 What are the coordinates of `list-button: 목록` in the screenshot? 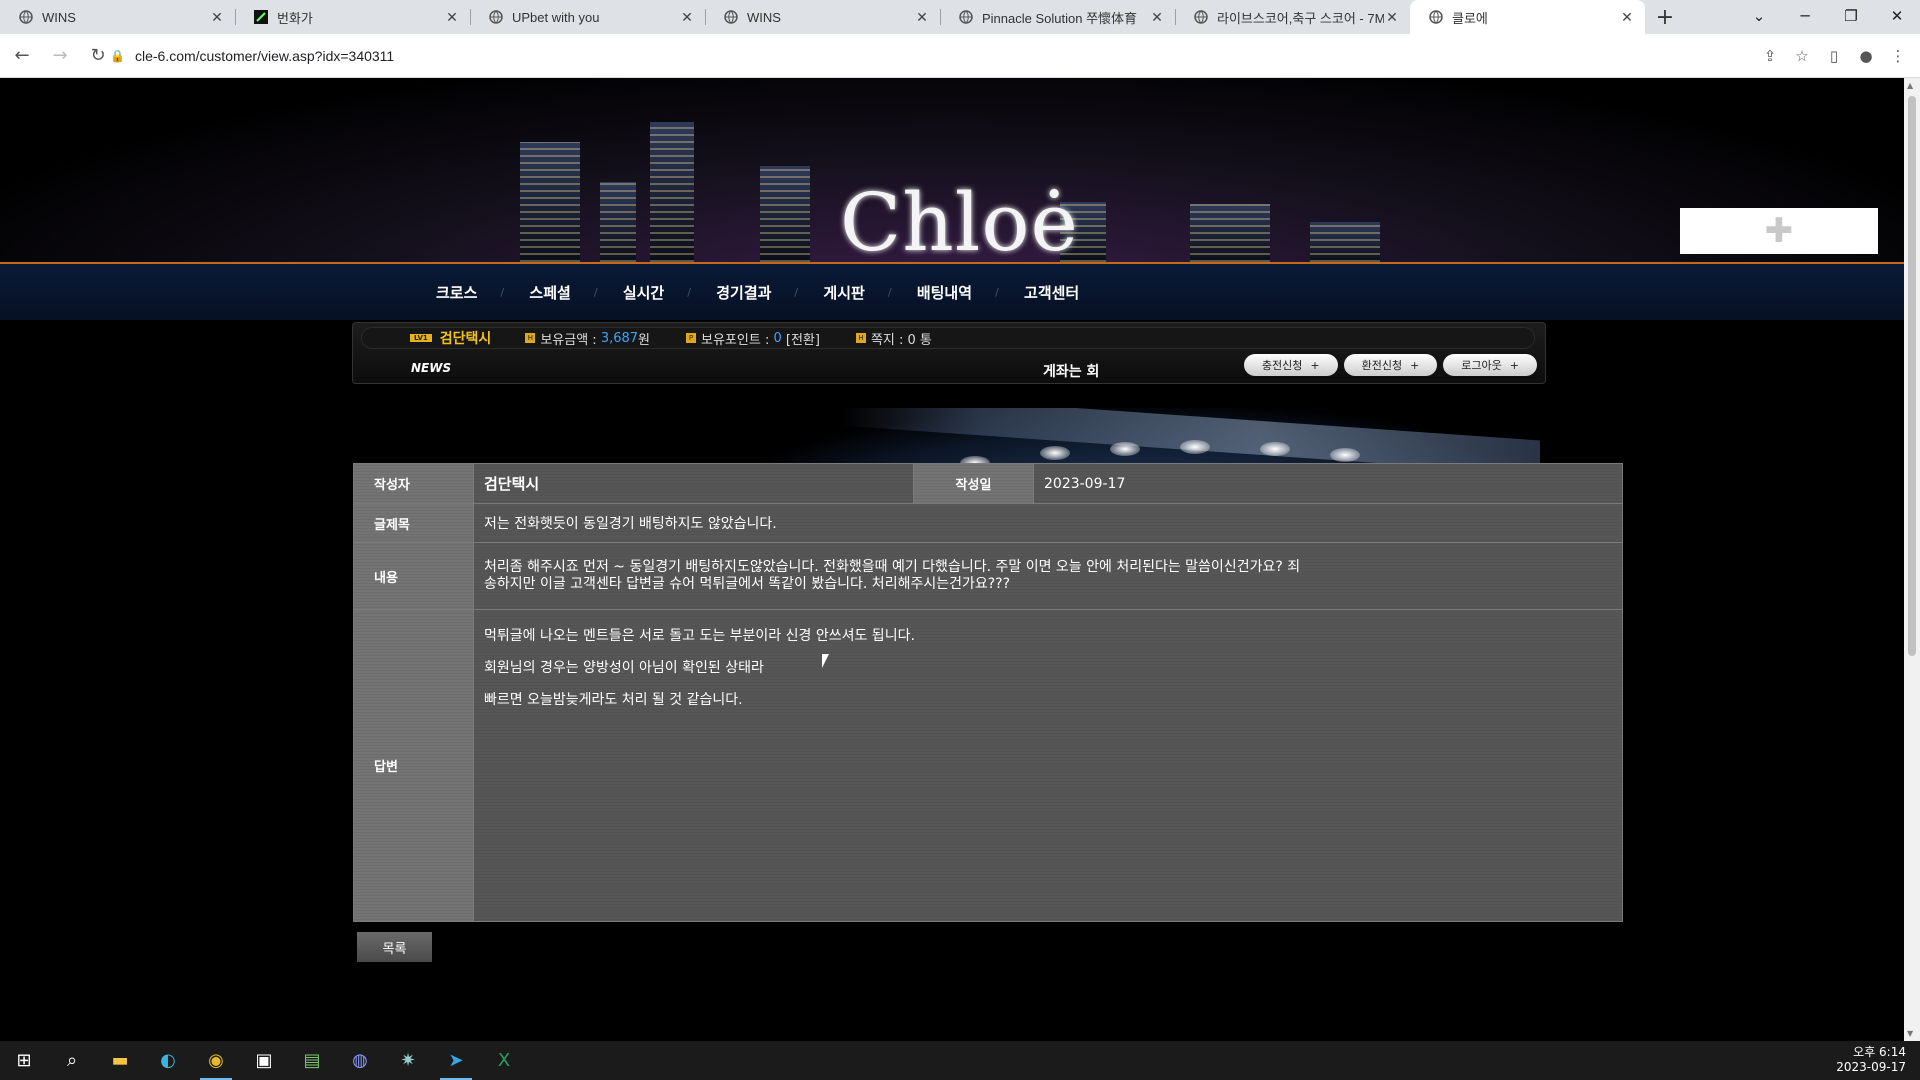 It's located at (394, 947).